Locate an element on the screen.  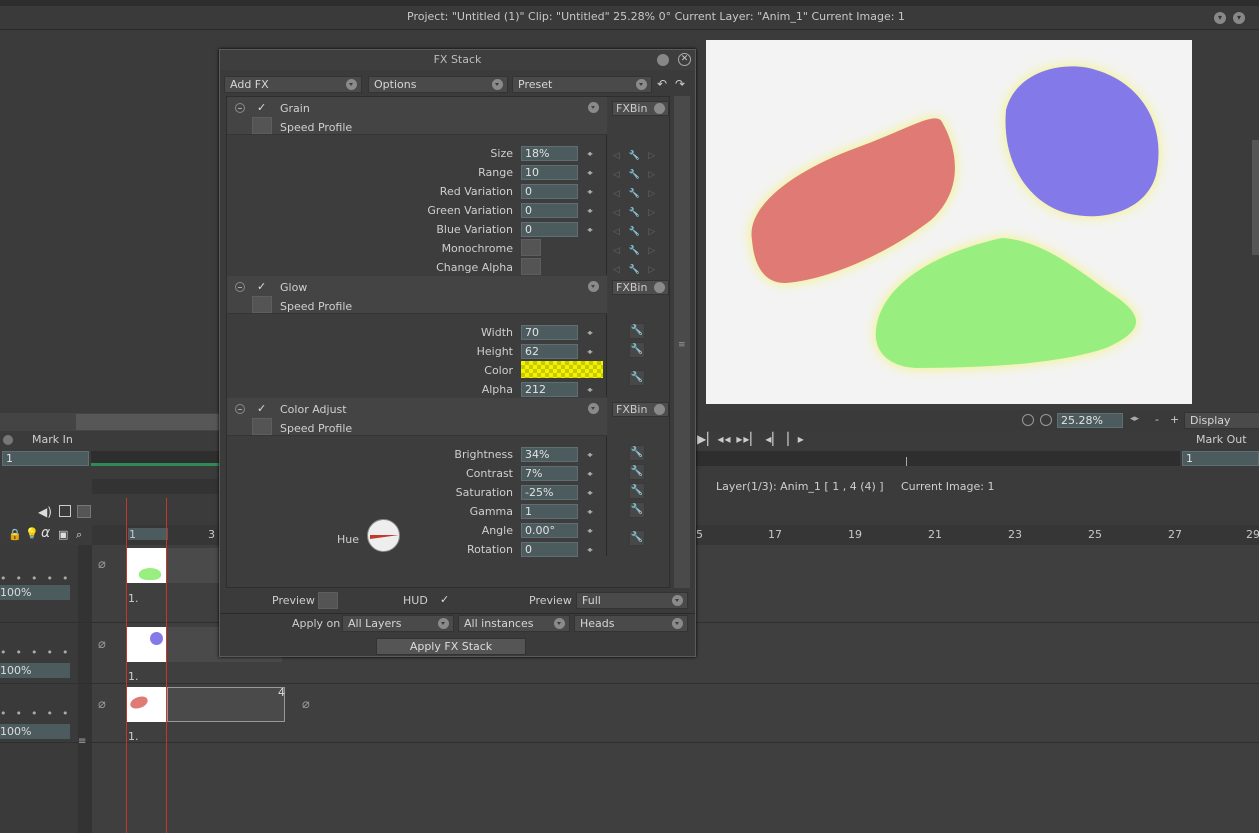
size-field: 18% is located at coordinates (549, 153).